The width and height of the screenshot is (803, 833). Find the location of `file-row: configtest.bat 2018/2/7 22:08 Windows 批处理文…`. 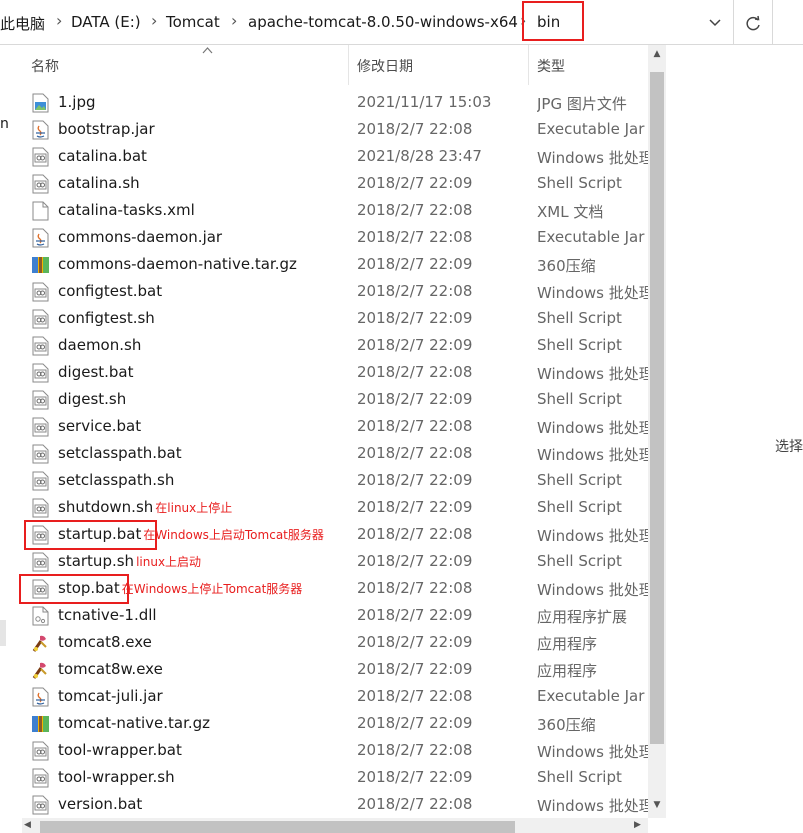

file-row: configtest.bat 2018/2/7 22:08 Windows 批处理文… is located at coordinates (335, 292).